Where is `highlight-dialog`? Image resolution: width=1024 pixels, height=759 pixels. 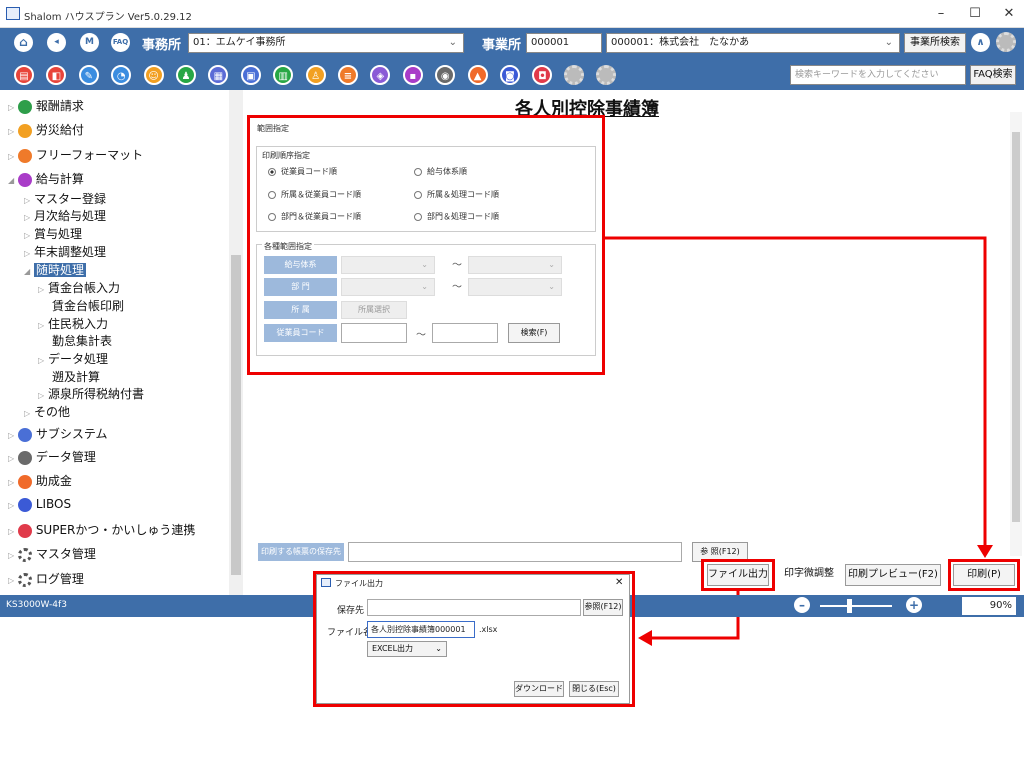
highlight-dialog is located at coordinates (474, 639).